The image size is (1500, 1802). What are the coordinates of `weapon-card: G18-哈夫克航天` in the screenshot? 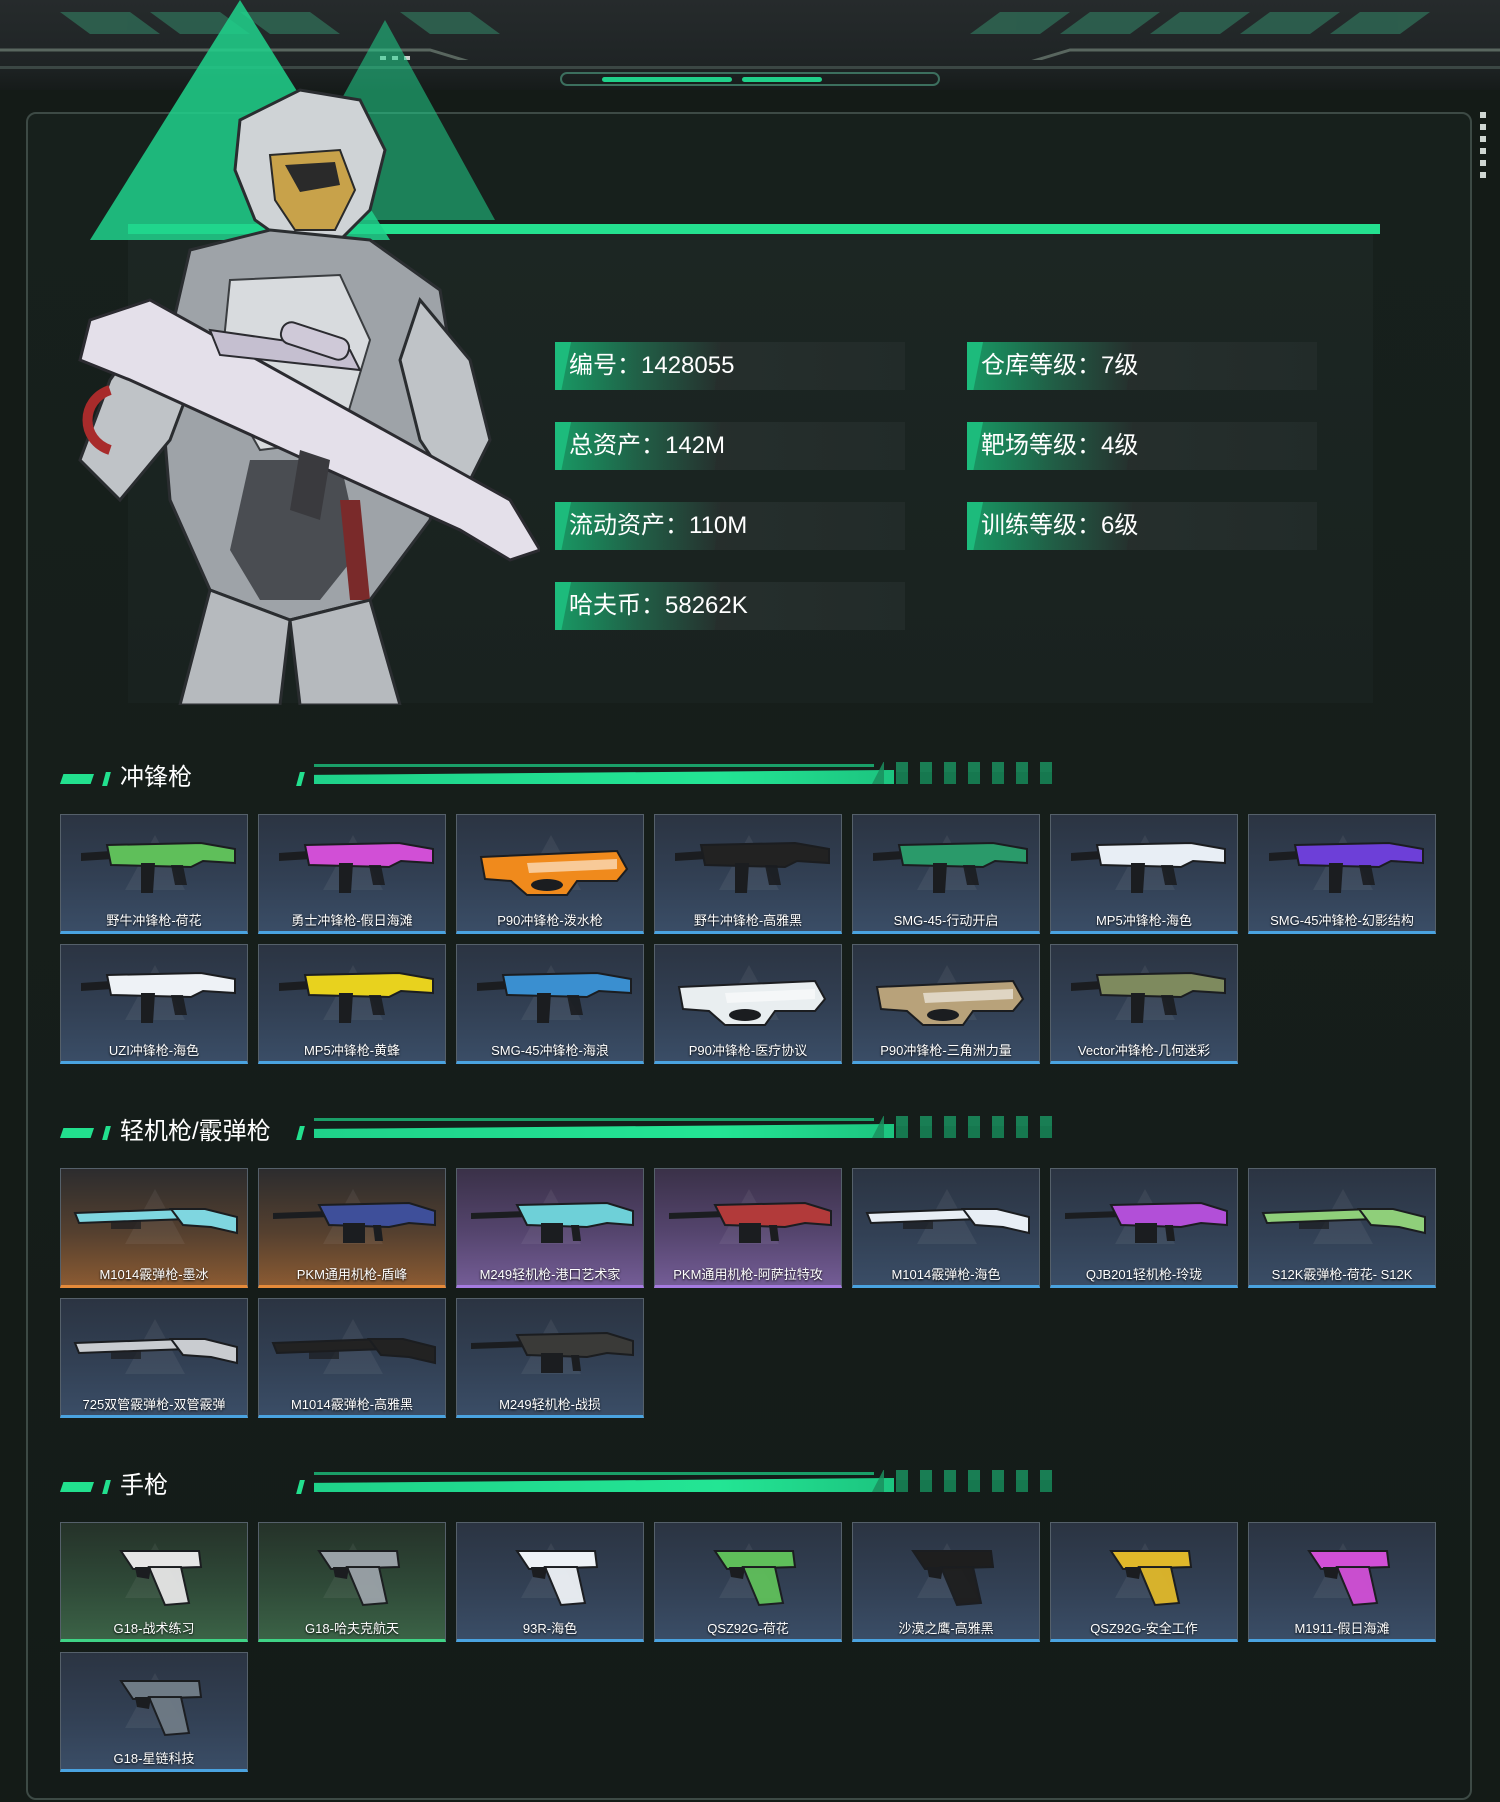 It's located at (352, 1582).